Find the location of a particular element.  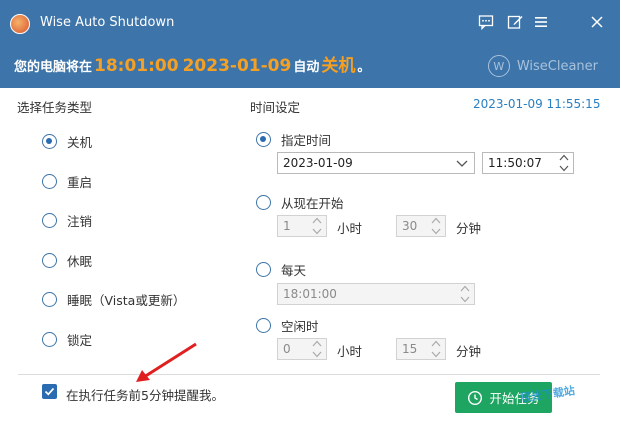

radio-specified-time: 指定时间 is located at coordinates (293, 139).